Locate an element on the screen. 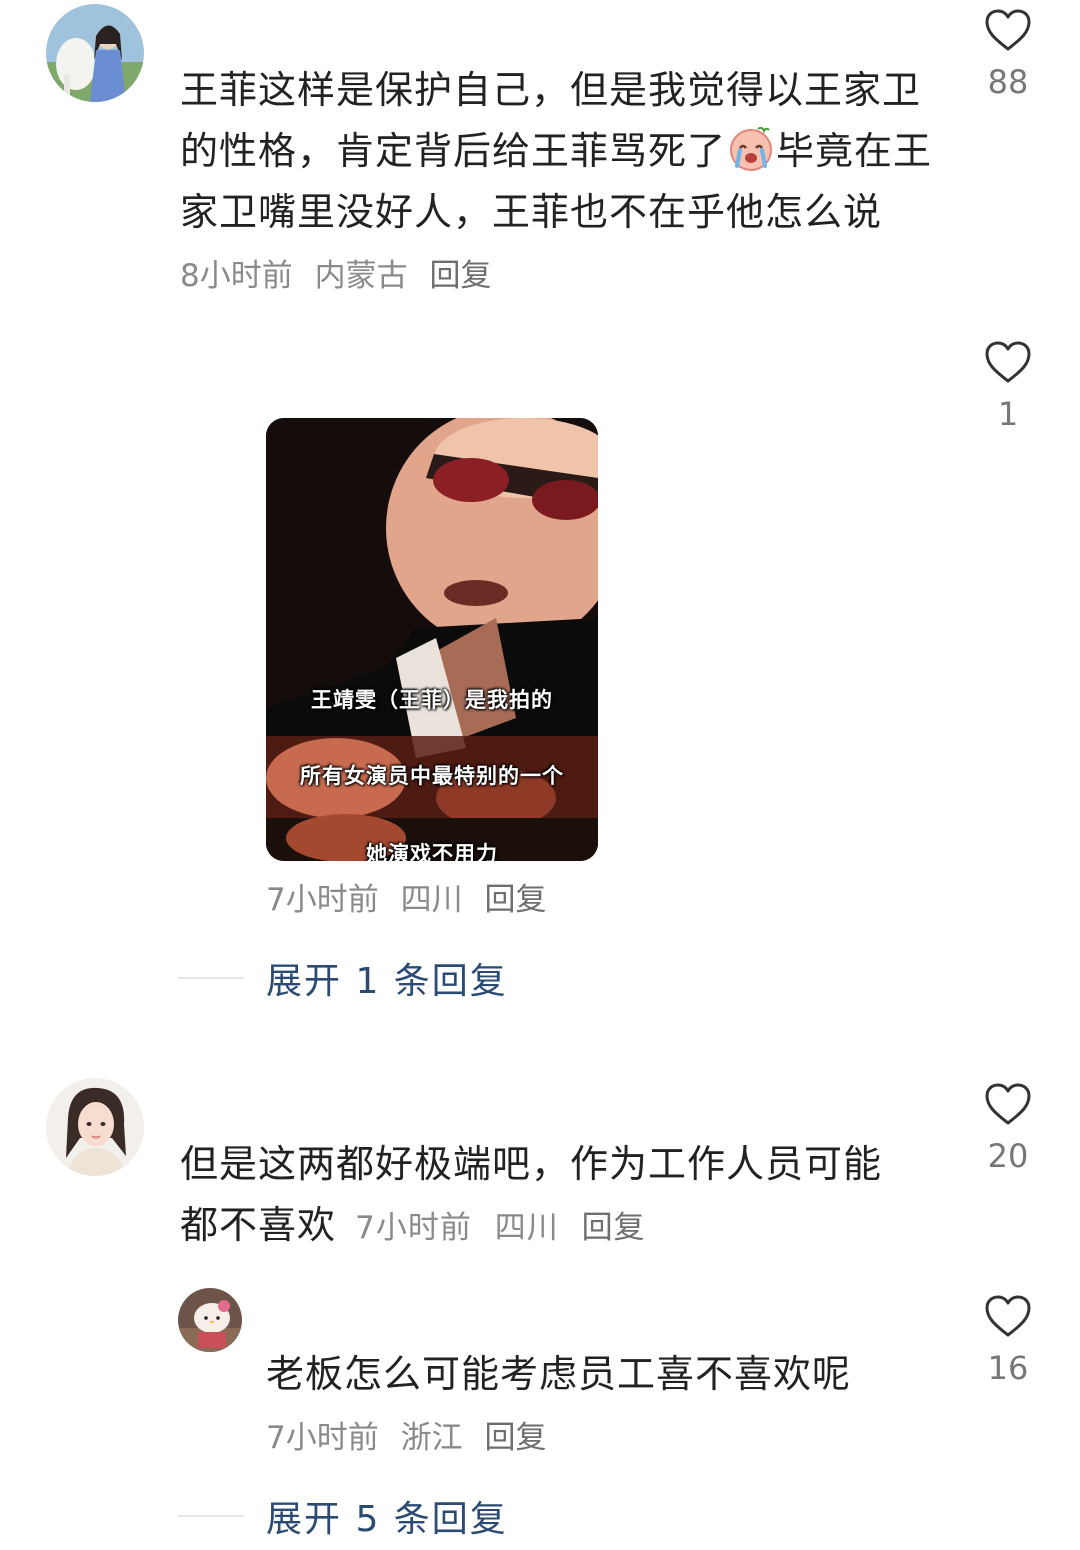  like-button: 16 is located at coordinates (1008, 1341).